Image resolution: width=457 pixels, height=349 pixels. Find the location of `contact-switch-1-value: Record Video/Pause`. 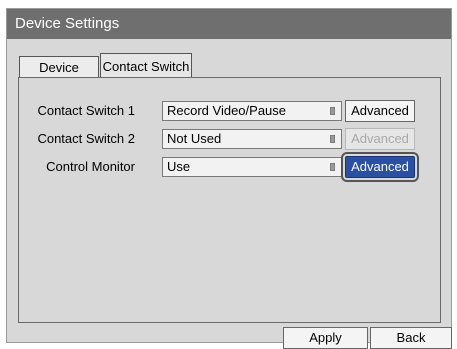

contact-switch-1-value: Record Video/Pause is located at coordinates (227, 110).